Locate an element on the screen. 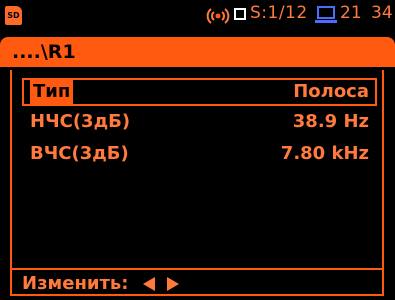 The width and height of the screenshot is (395, 300). left-arrow-icon is located at coordinates (148, 284).